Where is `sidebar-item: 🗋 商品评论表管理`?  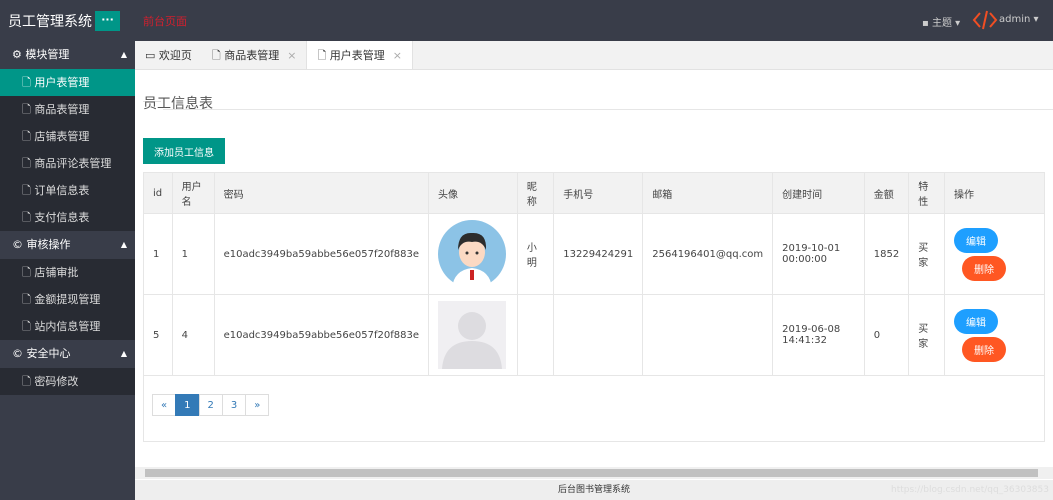
sidebar-item: 🗋 商品评论表管理 is located at coordinates (67, 163).